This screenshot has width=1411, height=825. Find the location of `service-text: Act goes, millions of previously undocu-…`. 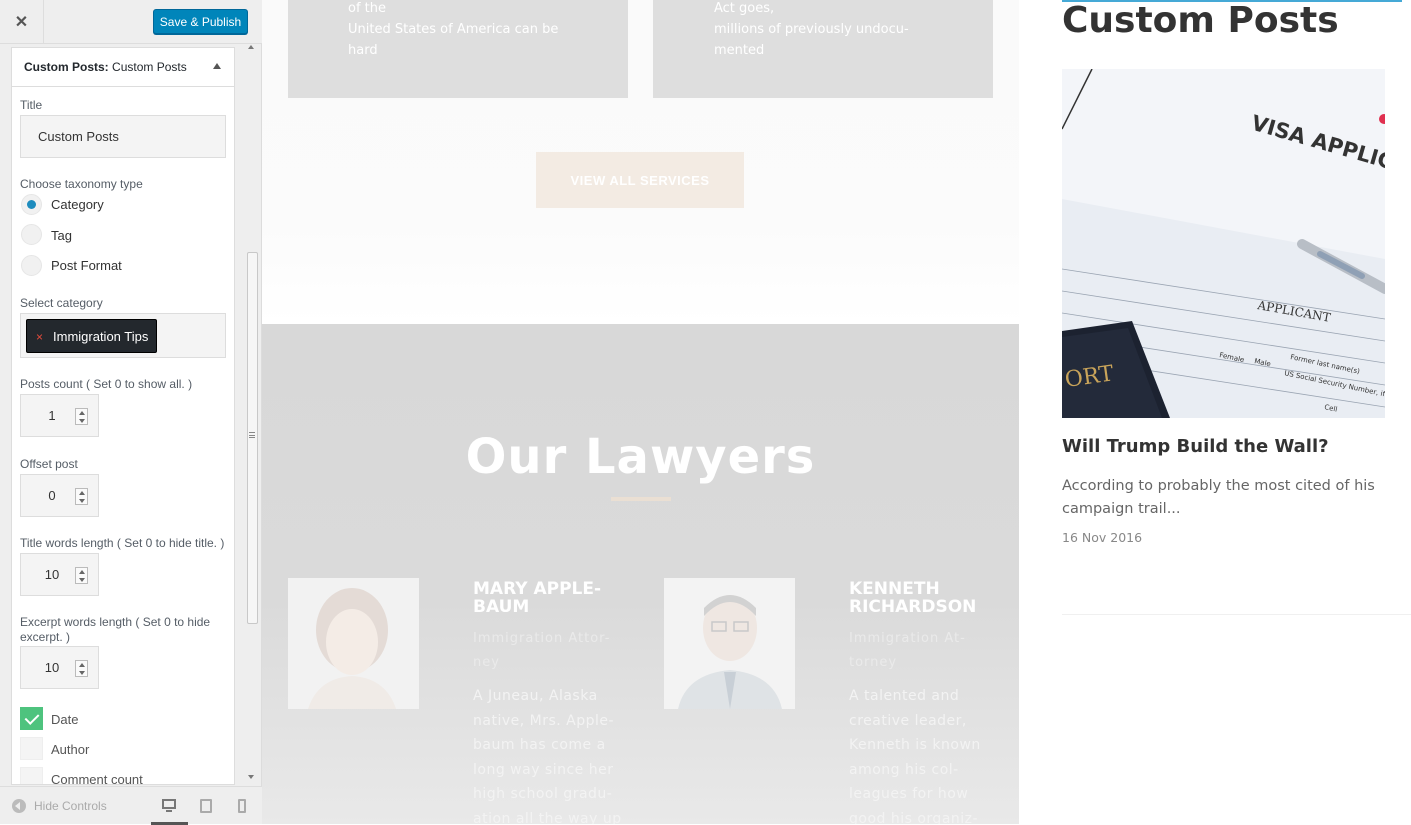

service-text: Act goes, millions of previously undocu-… is located at coordinates (811, 29).